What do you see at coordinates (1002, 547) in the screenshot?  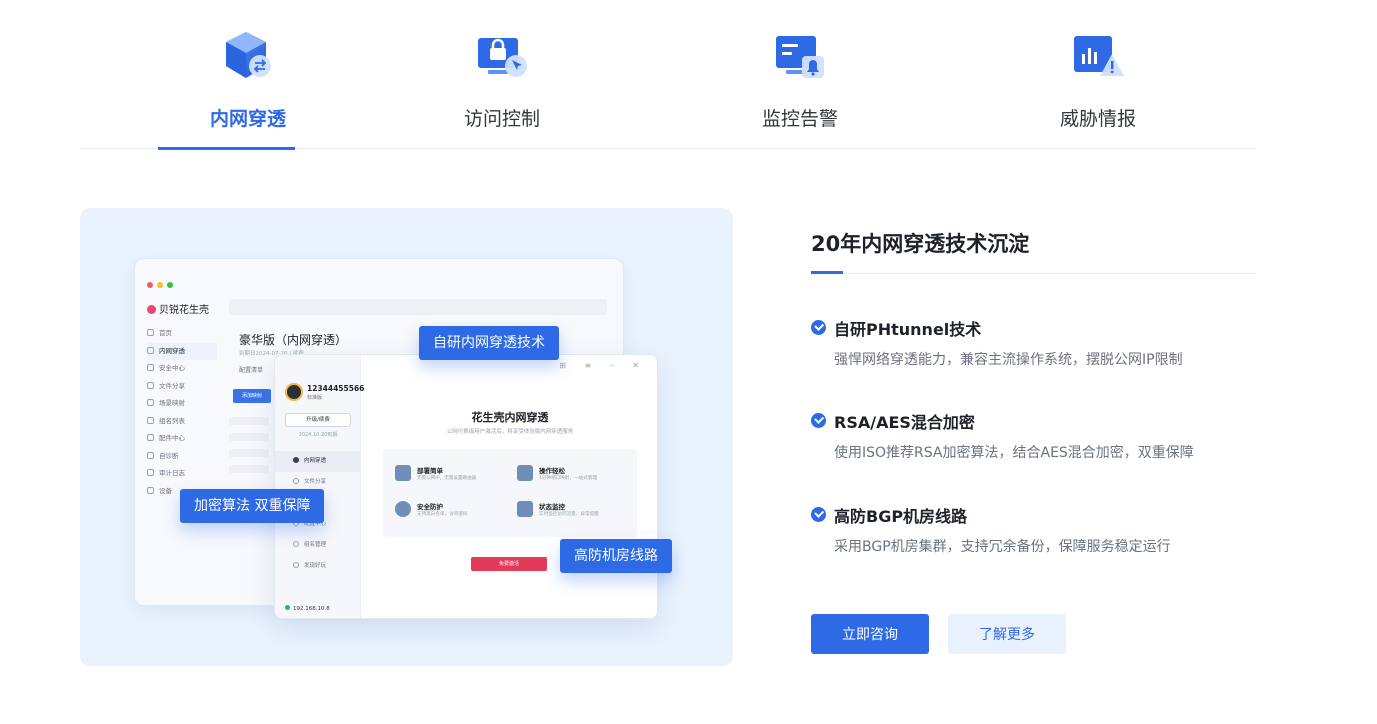 I see `feature-desc: 采用BGP机房集群，支持冗余备份，保障服务稳定运行` at bounding box center [1002, 547].